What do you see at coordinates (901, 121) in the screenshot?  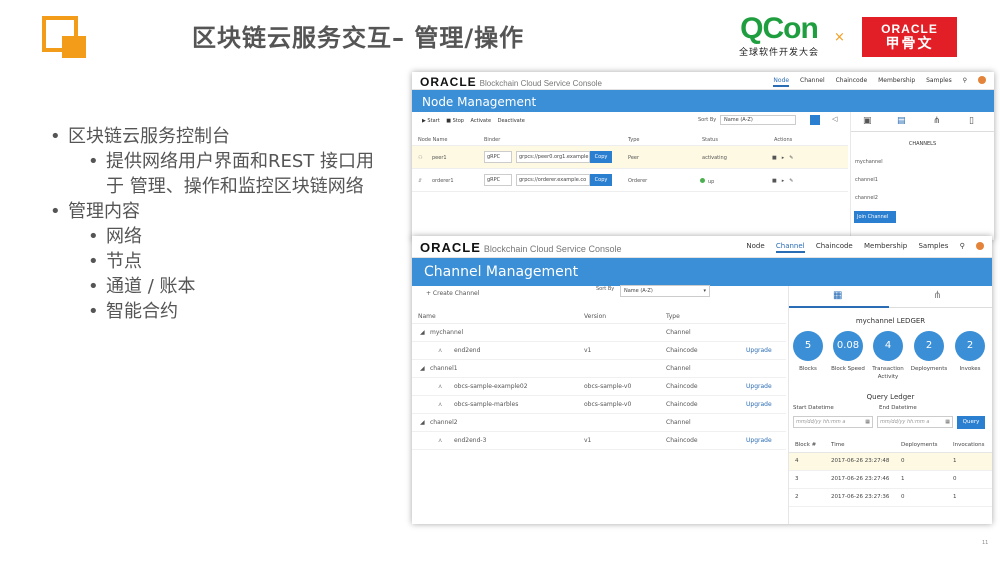 I see `channels-icon: ▤` at bounding box center [901, 121].